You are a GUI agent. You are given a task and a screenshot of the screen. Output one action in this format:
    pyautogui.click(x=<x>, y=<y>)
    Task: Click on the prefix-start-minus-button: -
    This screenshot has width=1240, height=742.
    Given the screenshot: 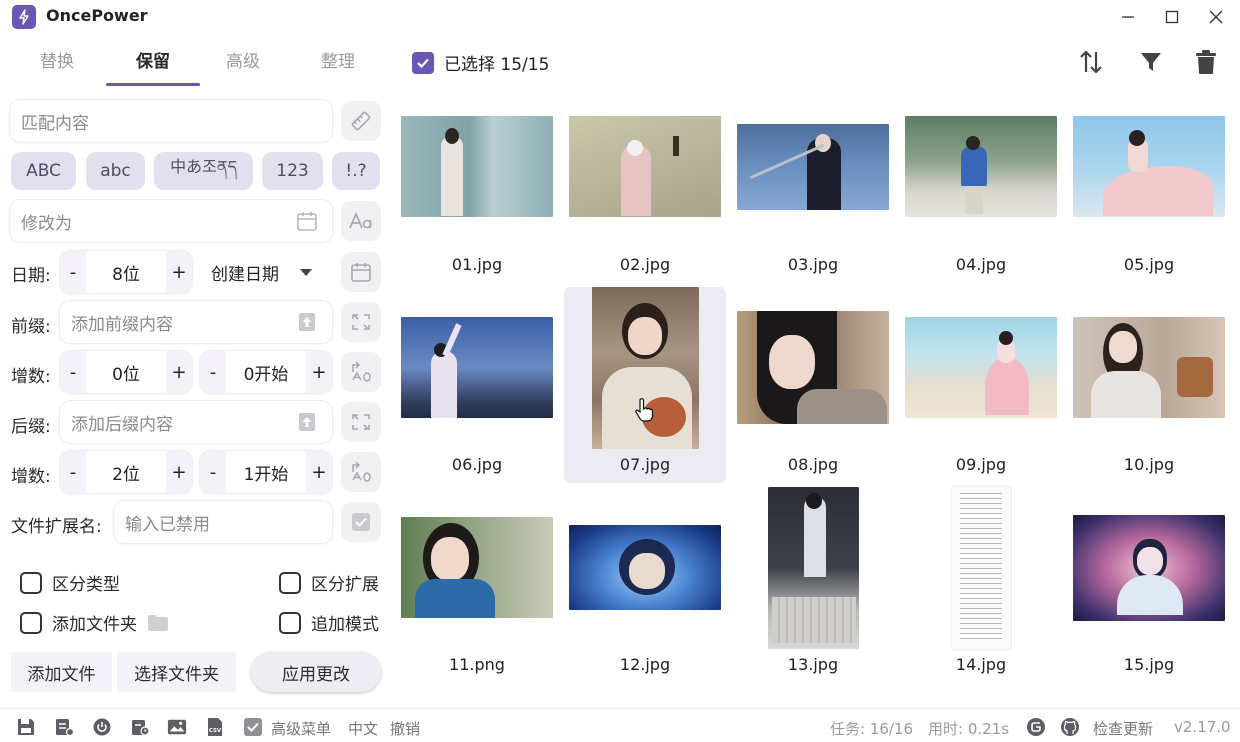 What is the action you would take?
    pyautogui.click(x=213, y=372)
    